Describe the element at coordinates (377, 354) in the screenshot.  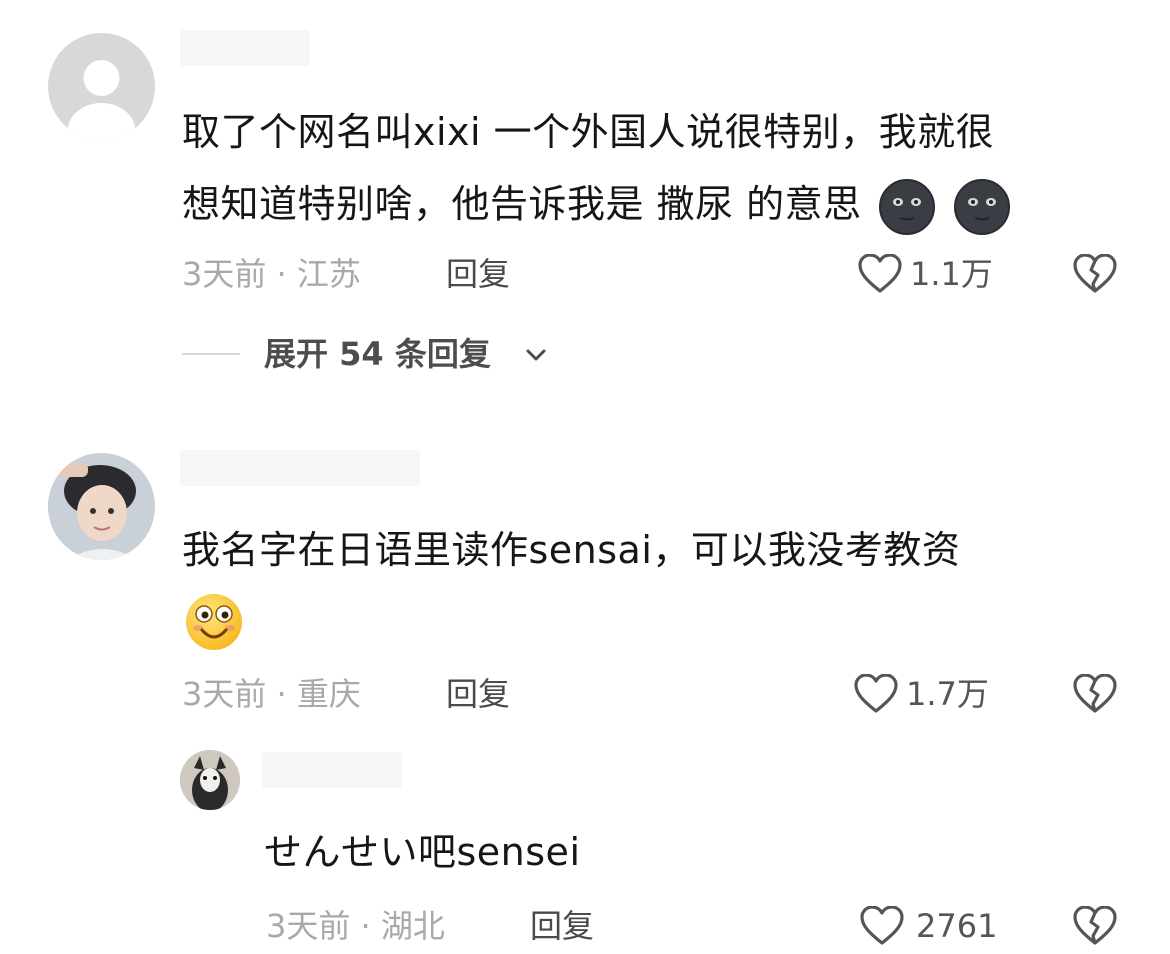
I see `expand-replies-label: 展开 54 条回复` at that location.